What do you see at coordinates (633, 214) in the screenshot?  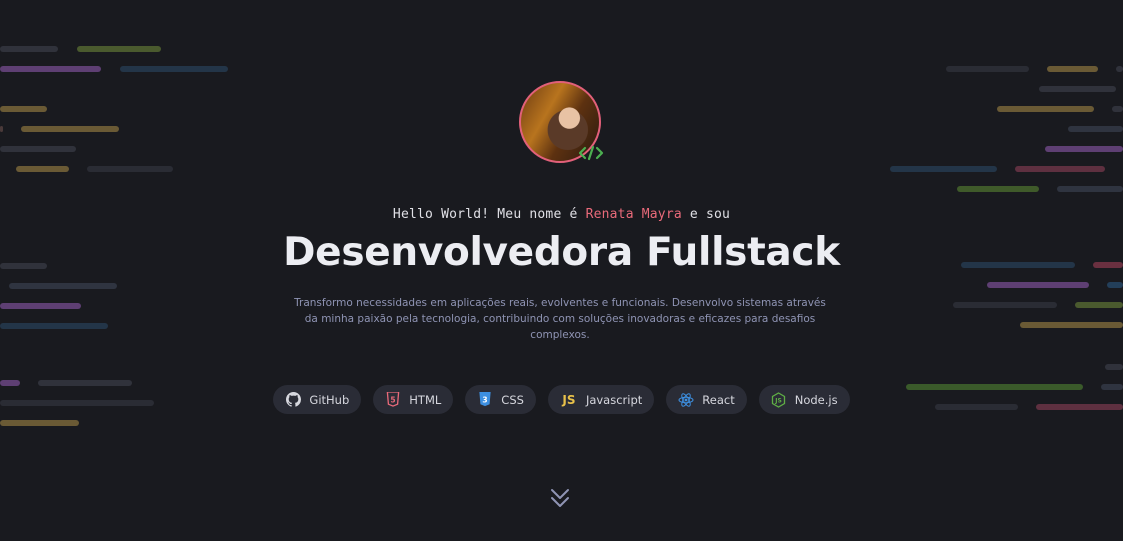 I see `greeting-name: Renata Mayra` at bounding box center [633, 214].